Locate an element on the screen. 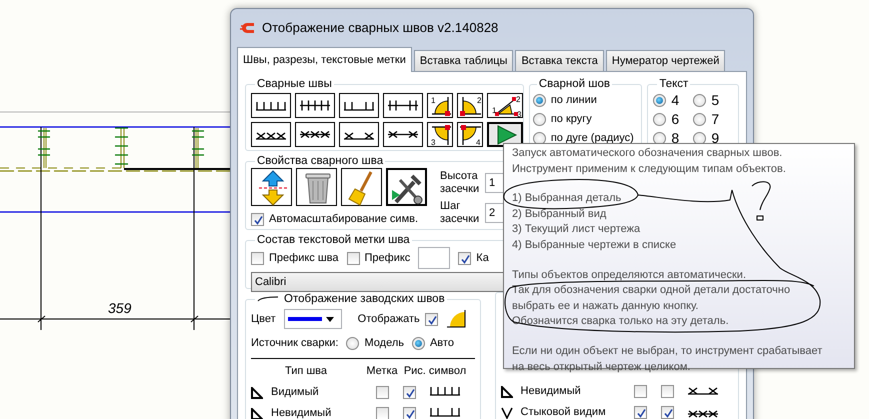 Image resolution: width=869 pixels, height=419 pixels. weld-position-button: 4 is located at coordinates (470, 134).